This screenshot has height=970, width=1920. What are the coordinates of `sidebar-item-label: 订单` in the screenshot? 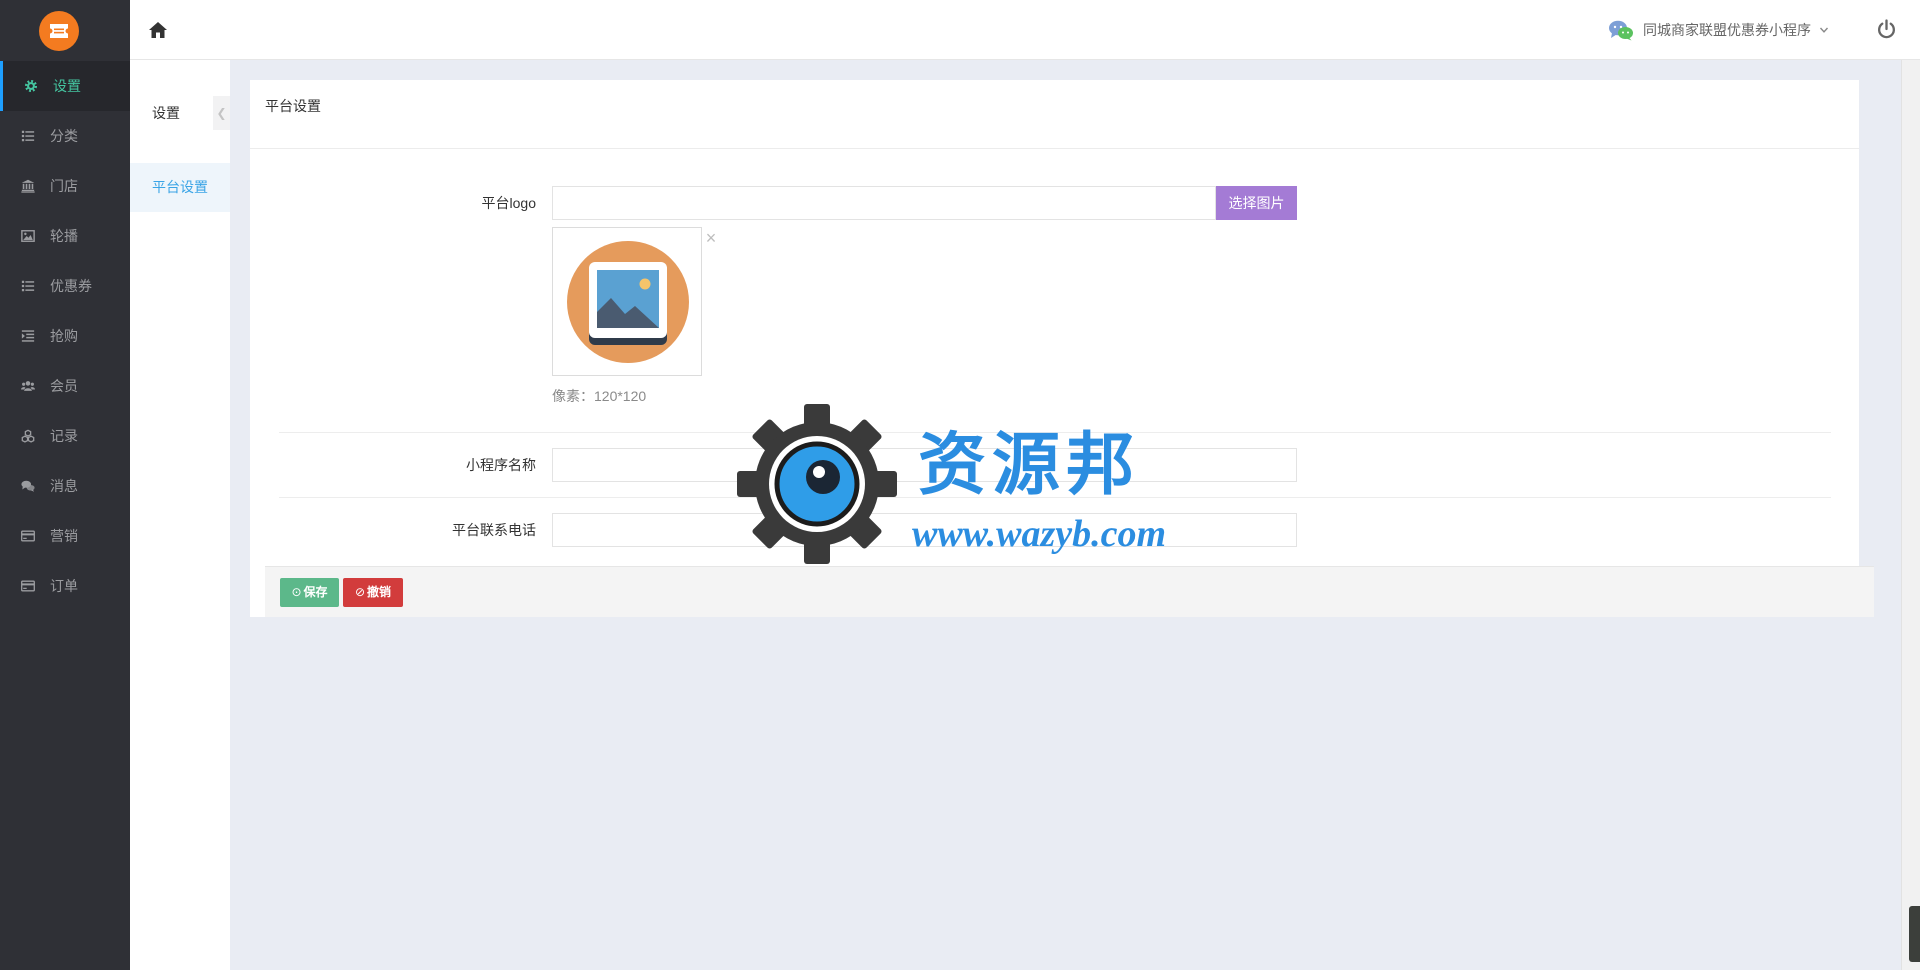 It's located at (64, 586).